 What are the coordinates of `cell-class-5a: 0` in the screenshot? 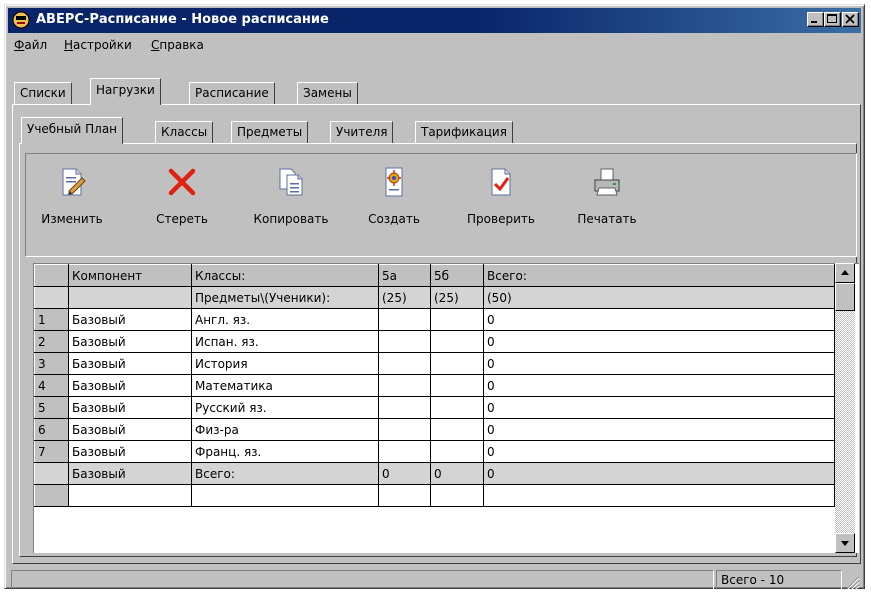 It's located at (404, 473).